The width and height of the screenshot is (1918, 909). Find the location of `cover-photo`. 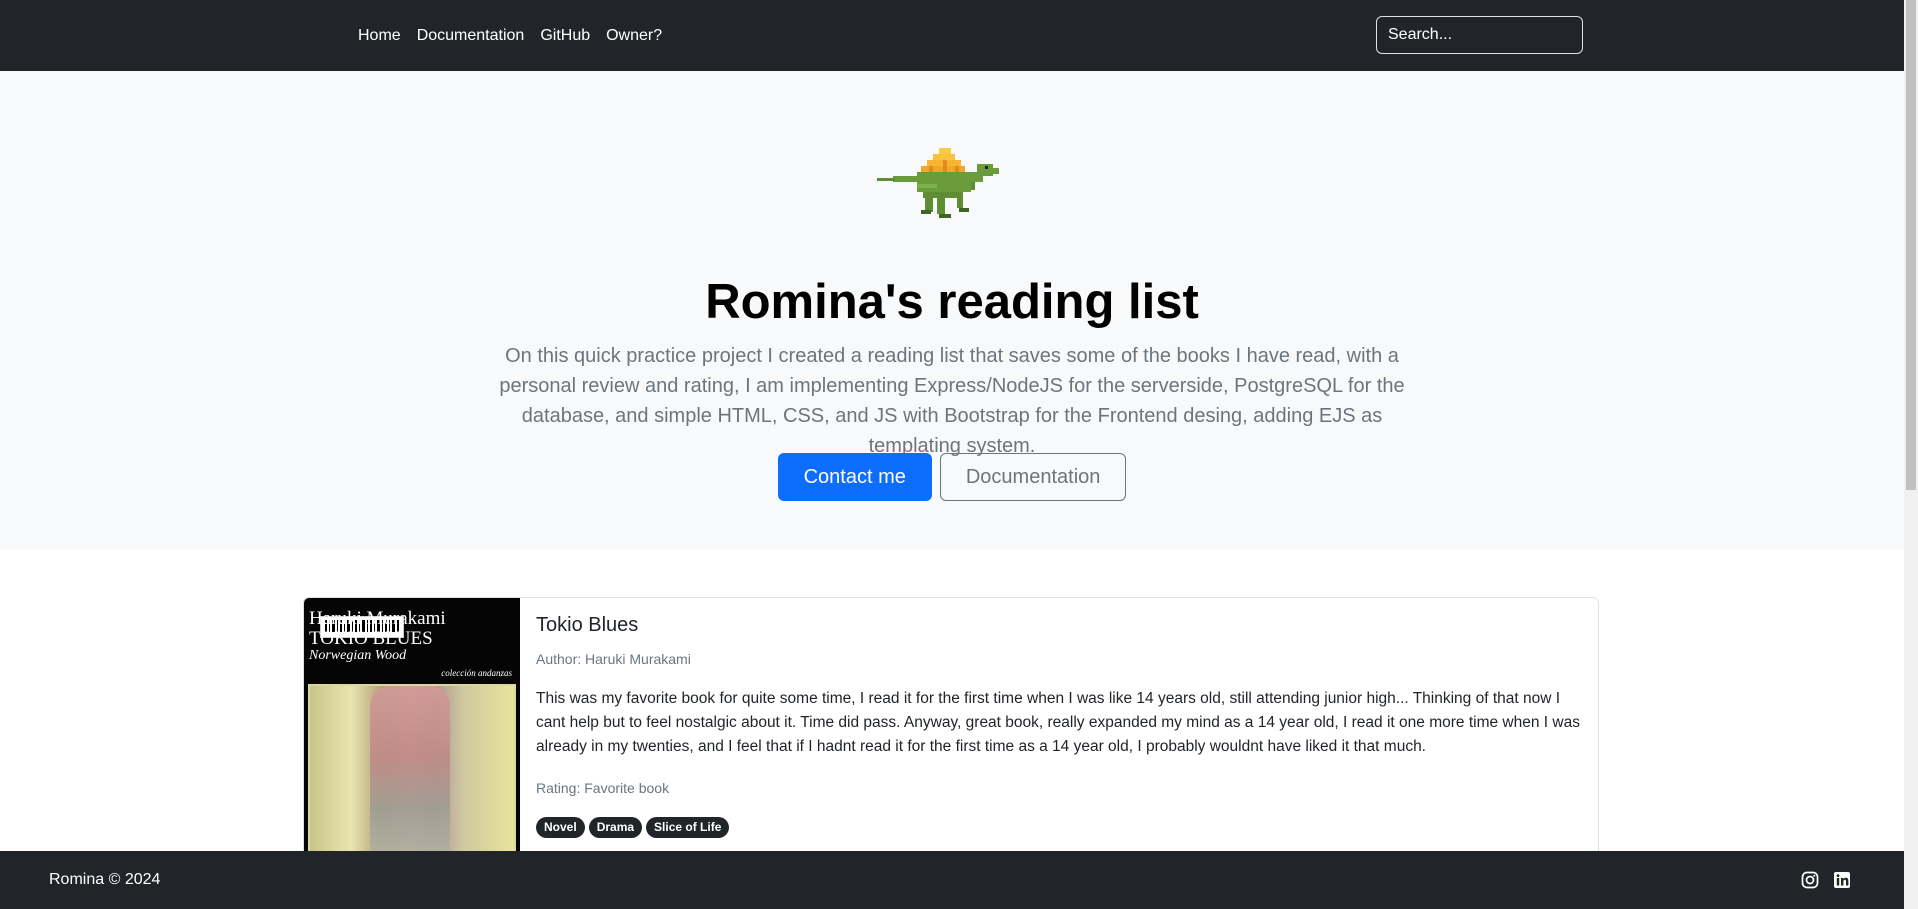

cover-photo is located at coordinates (412, 770).